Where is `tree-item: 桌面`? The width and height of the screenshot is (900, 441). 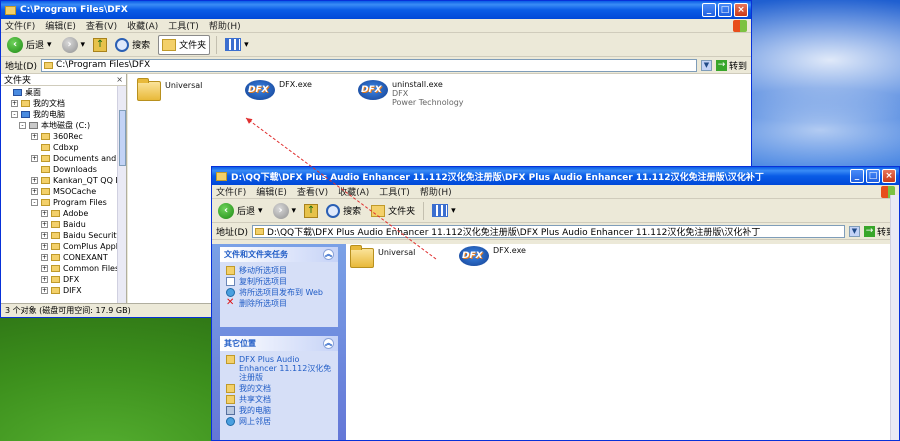 tree-item: 桌面 is located at coordinates (64, 92).